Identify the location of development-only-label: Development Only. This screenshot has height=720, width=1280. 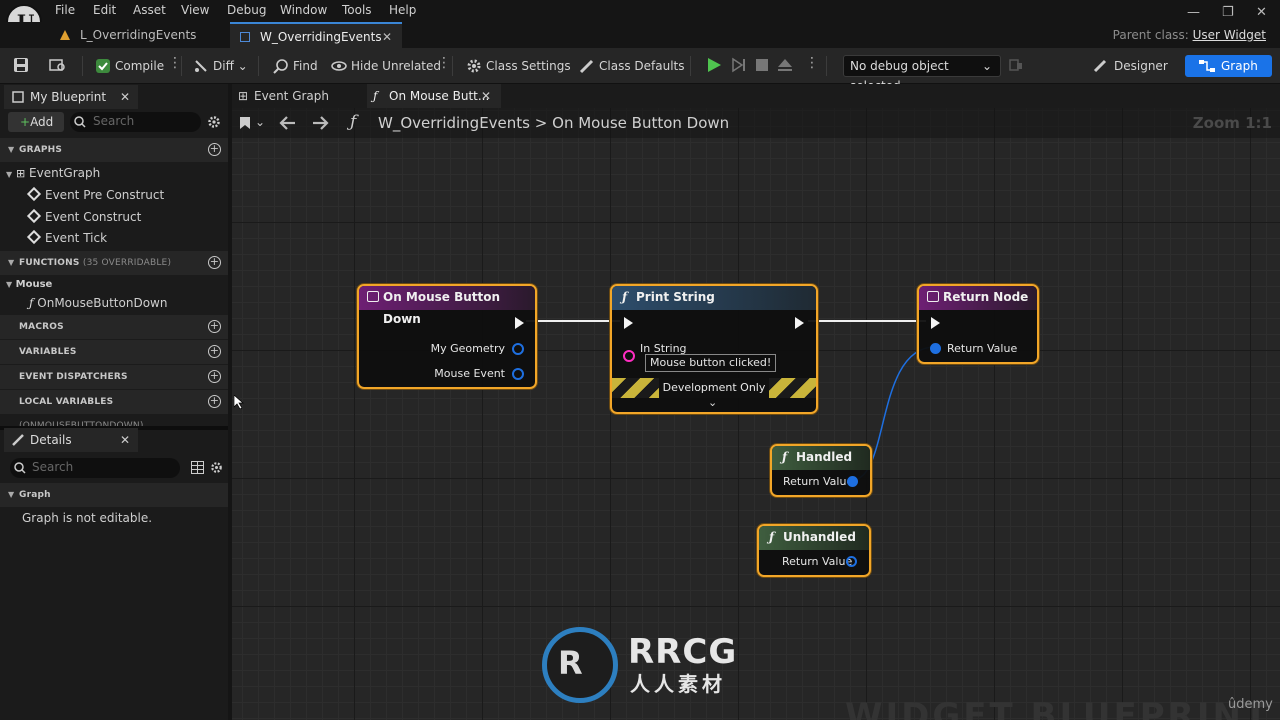
(714, 388).